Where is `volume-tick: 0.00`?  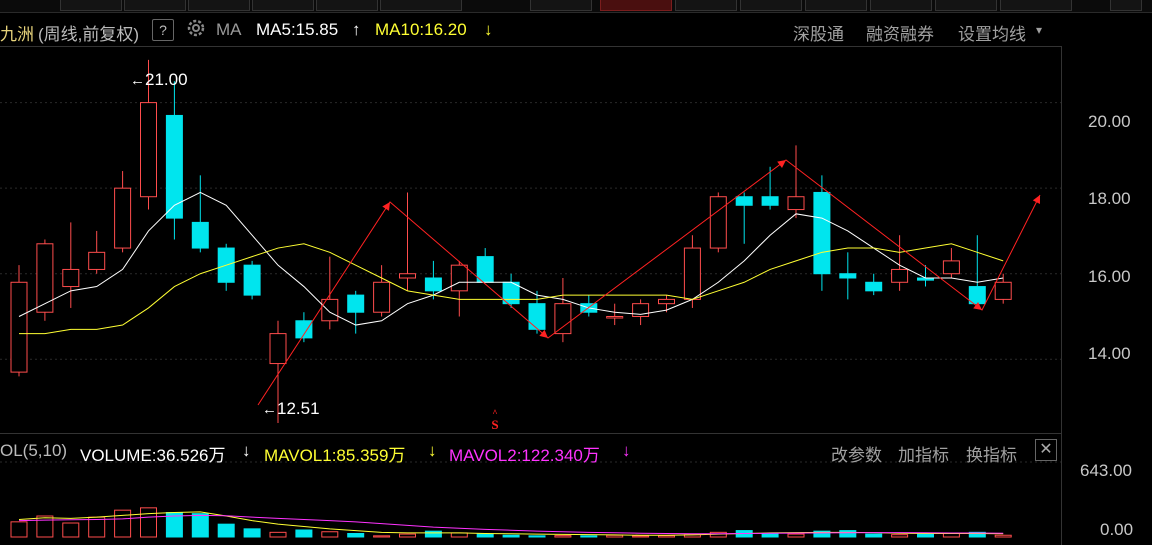
volume-tick: 0.00 is located at coordinates (1117, 529).